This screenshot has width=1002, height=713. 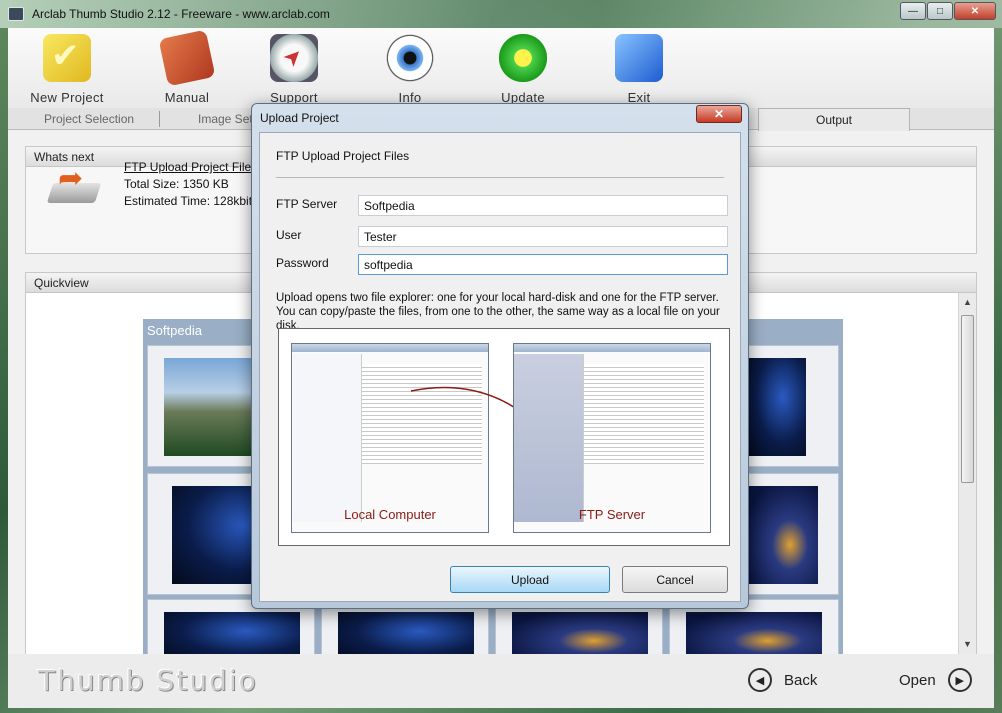 I want to click on divider, so click(x=500, y=177).